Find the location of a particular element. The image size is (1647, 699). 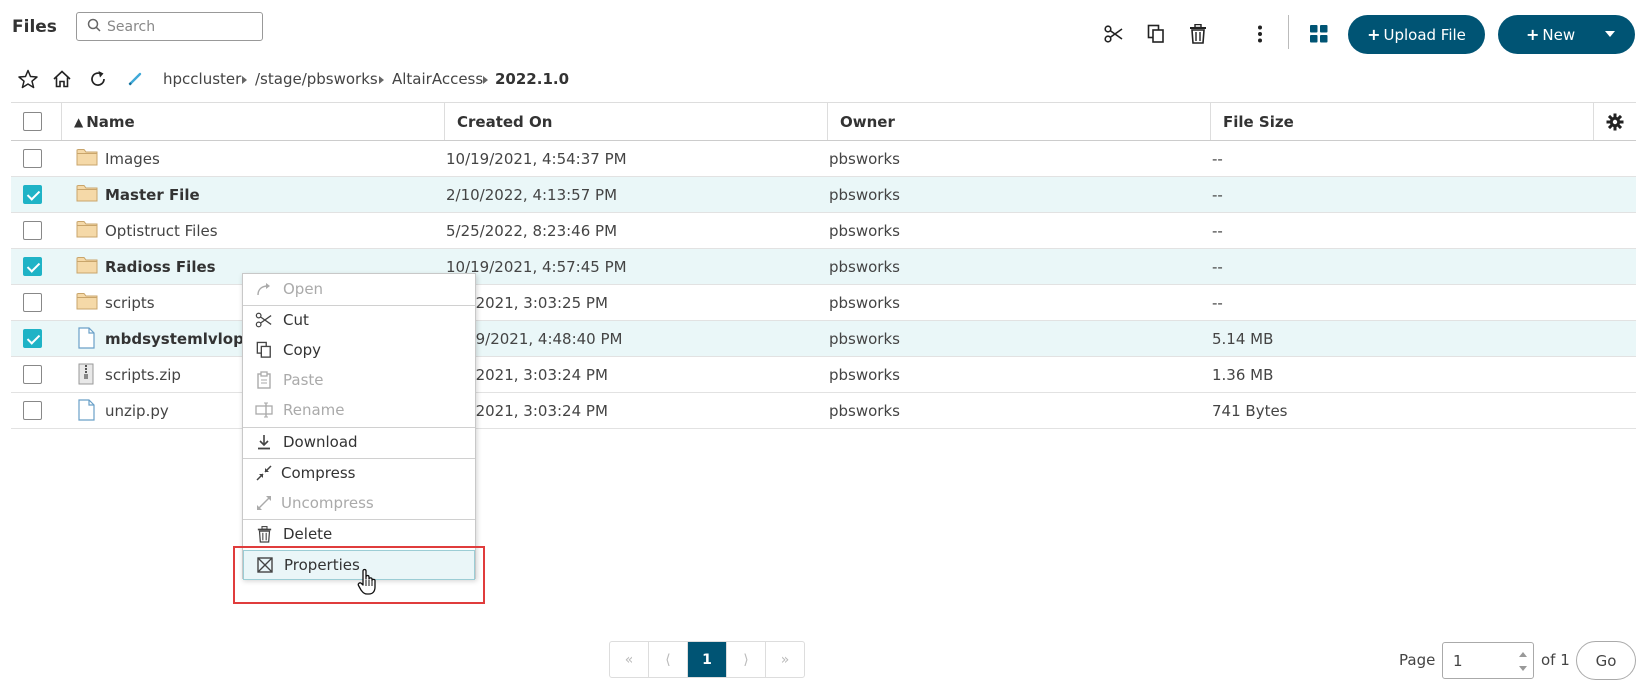

menu-item-copy: Copy is located at coordinates (359, 350).